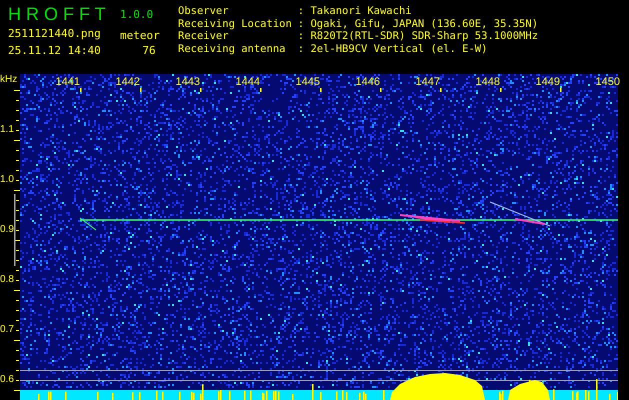  I want to click on axis-unit: kHz, so click(9, 79).